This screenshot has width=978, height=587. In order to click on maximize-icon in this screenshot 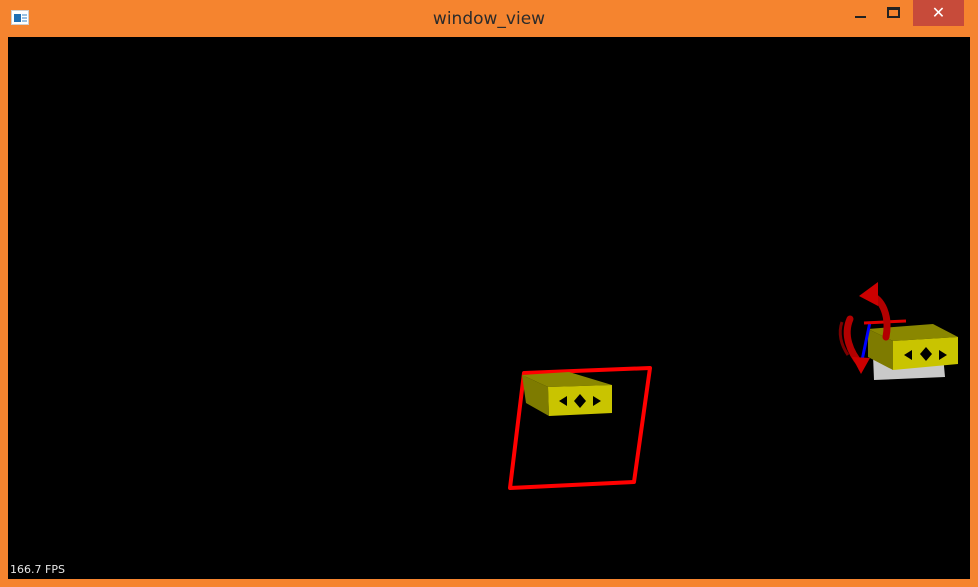, I will do `click(893, 12)`.